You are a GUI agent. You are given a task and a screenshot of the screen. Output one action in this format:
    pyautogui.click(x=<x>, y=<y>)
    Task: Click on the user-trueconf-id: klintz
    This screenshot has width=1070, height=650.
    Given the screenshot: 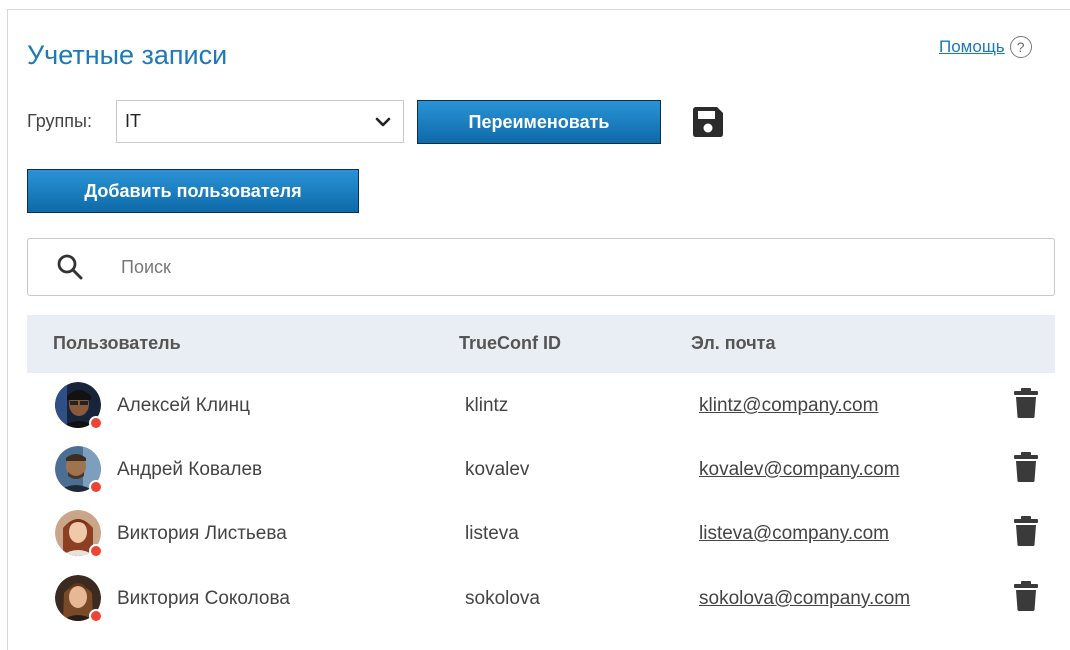 What is the action you would take?
    pyautogui.click(x=487, y=405)
    